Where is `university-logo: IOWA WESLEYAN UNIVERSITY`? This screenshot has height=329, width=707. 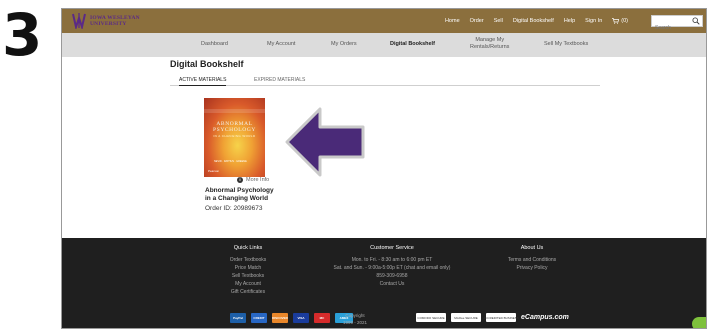 university-logo: IOWA WESLEYAN UNIVERSITY is located at coordinates (106, 22).